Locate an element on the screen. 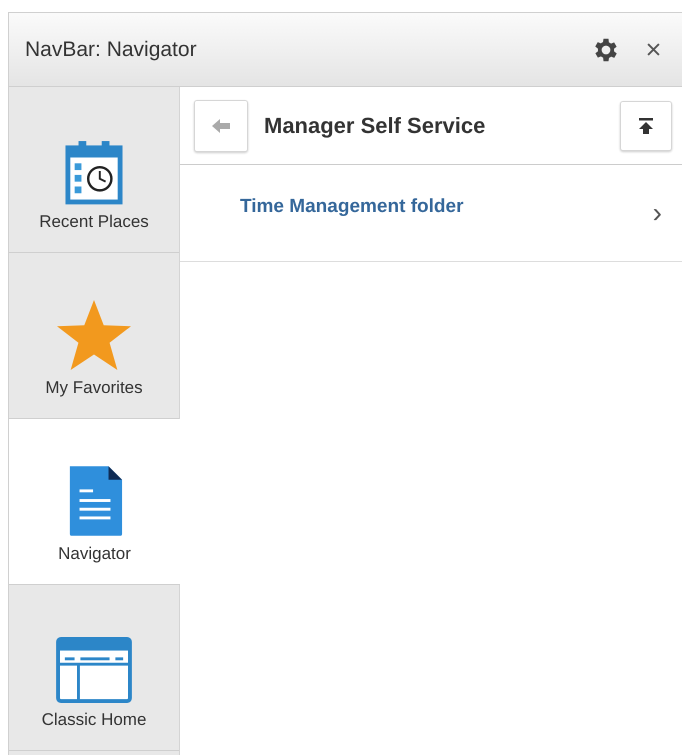  sidebar-item: Navigator is located at coordinates (94, 502).